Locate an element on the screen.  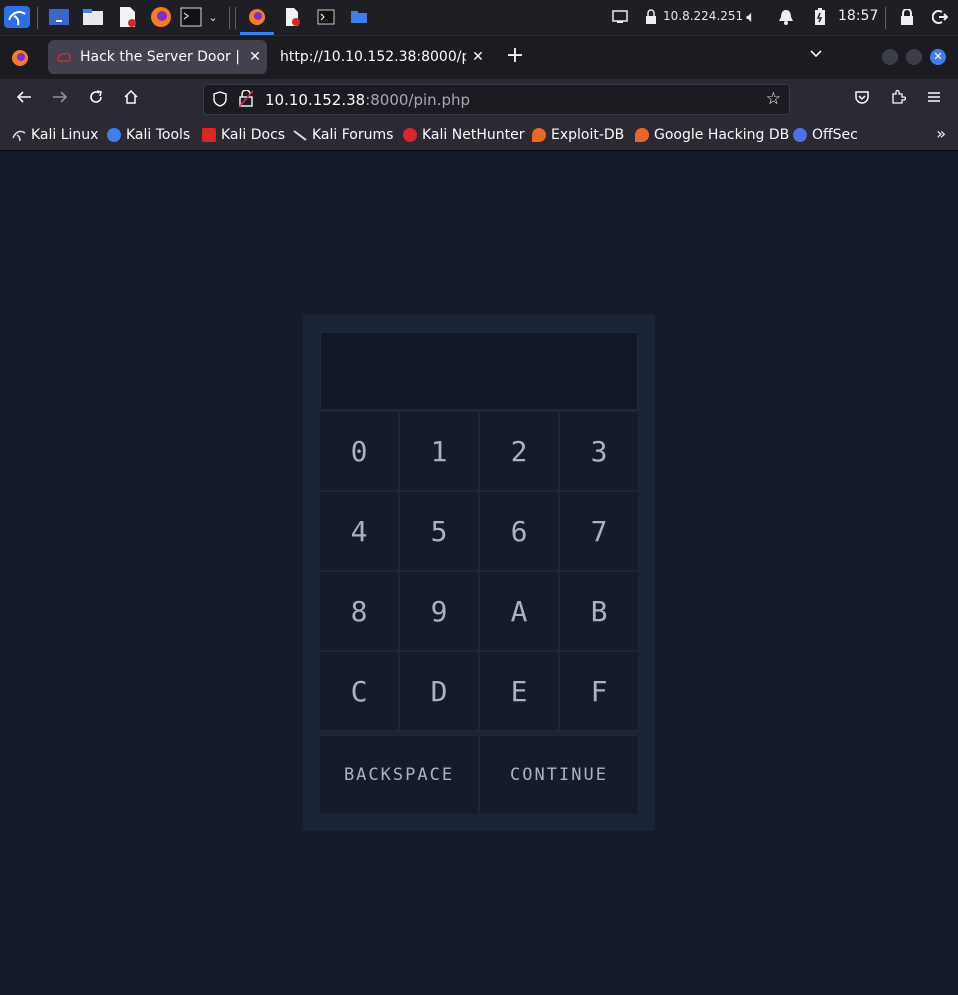
bookmark-exploit-db: Exploit-DB is located at coordinates (578, 135).